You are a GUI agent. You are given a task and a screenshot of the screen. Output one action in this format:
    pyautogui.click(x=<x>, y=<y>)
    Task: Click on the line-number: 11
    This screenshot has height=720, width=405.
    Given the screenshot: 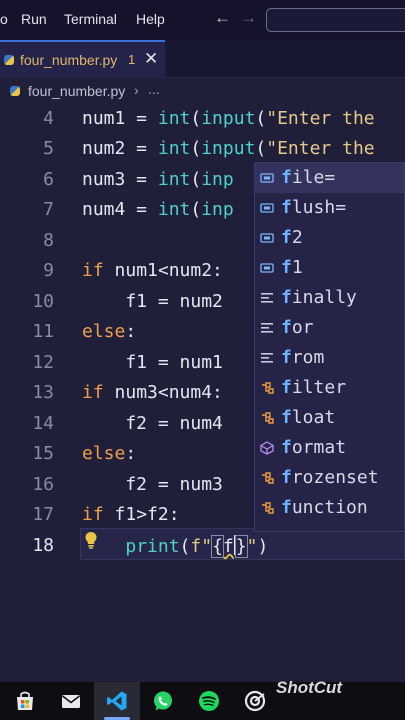 What is the action you would take?
    pyautogui.click(x=43, y=331)
    